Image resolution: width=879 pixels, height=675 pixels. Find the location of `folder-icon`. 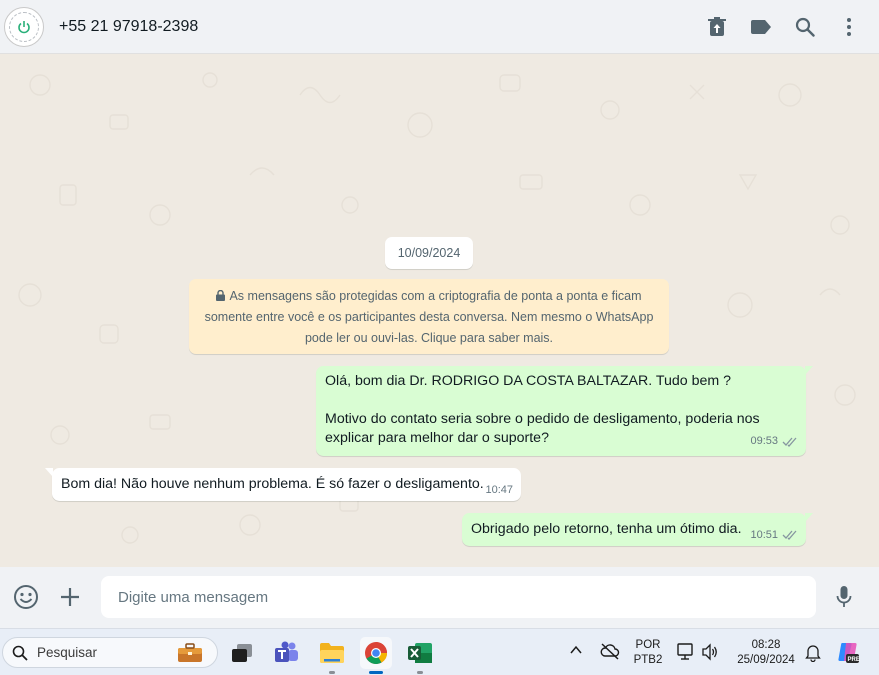

folder-icon is located at coordinates (332, 653).